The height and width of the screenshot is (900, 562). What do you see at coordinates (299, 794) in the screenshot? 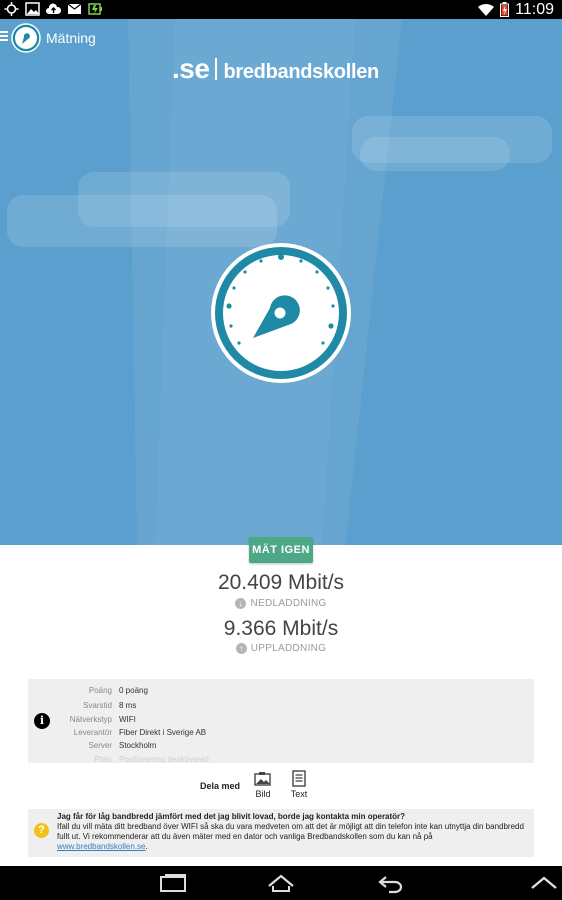
I see `share-text-label: Text` at bounding box center [299, 794].